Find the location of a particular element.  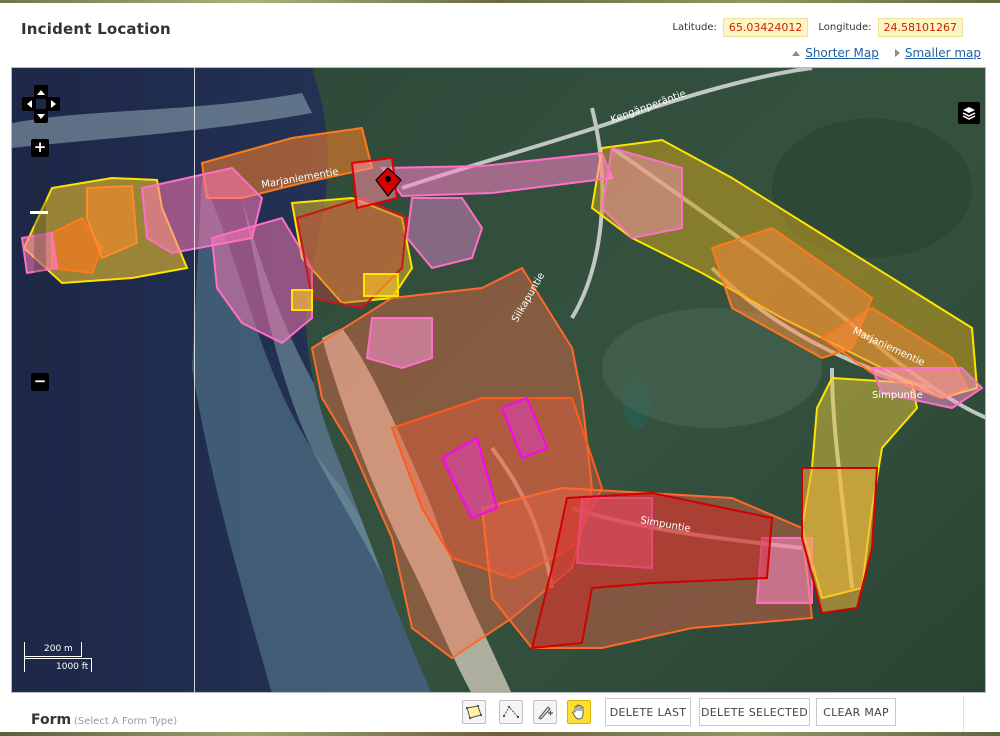

scale-imperial-label: 1000 ft is located at coordinates (72, 667).